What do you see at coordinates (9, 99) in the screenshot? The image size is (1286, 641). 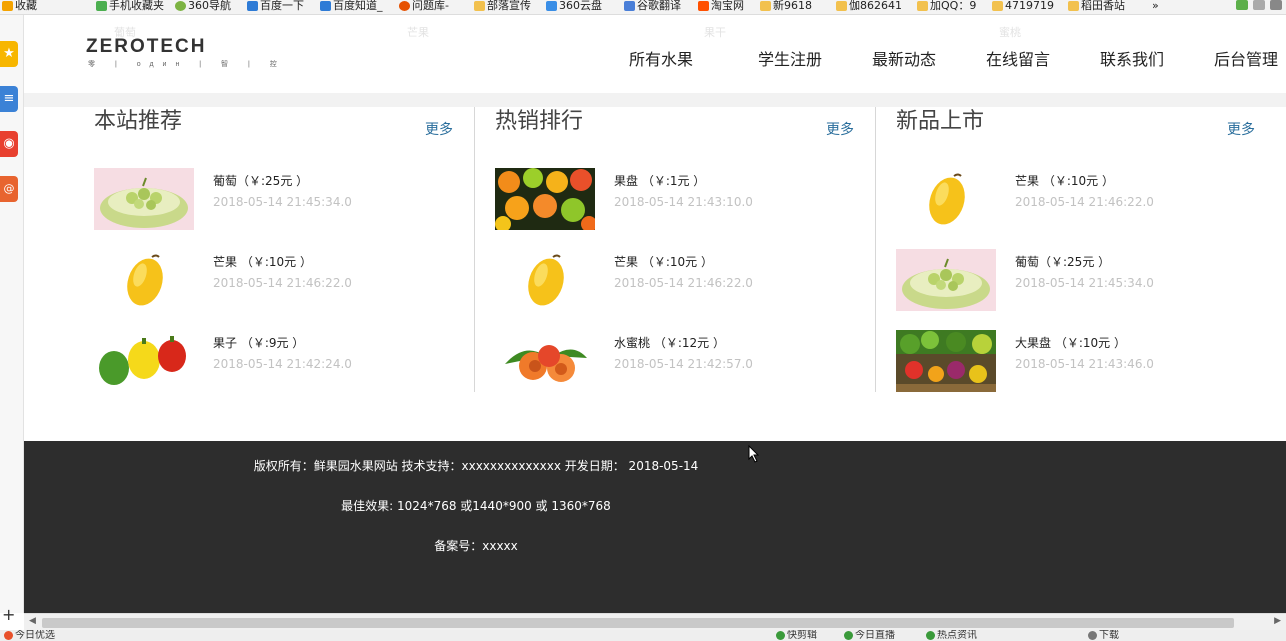 I see `notes-list-icon: ≡` at bounding box center [9, 99].